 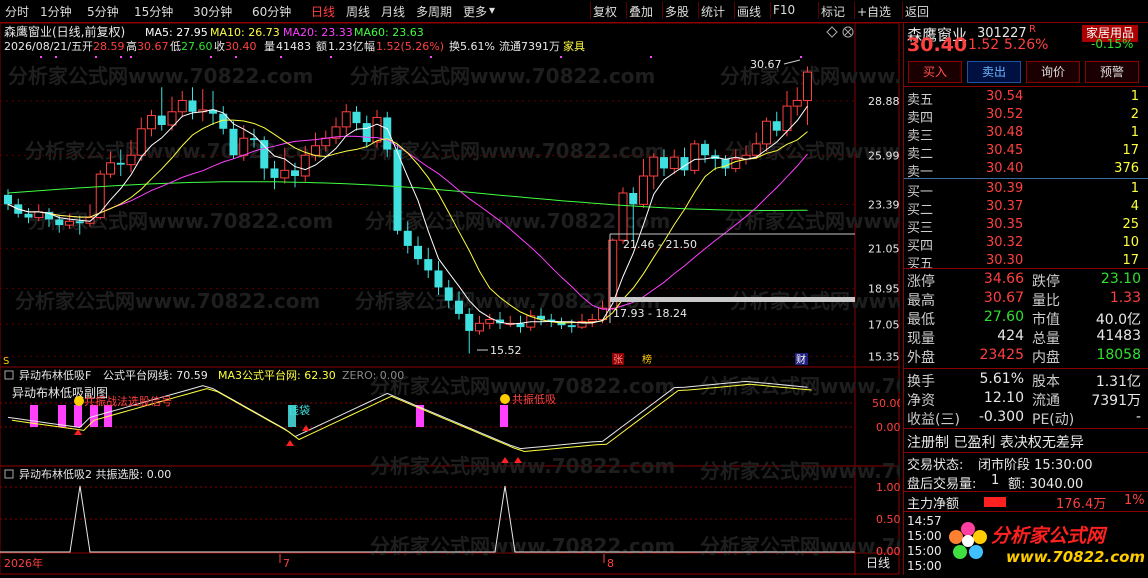 I want to click on more-dropdown-icon: ▾, so click(x=492, y=10).